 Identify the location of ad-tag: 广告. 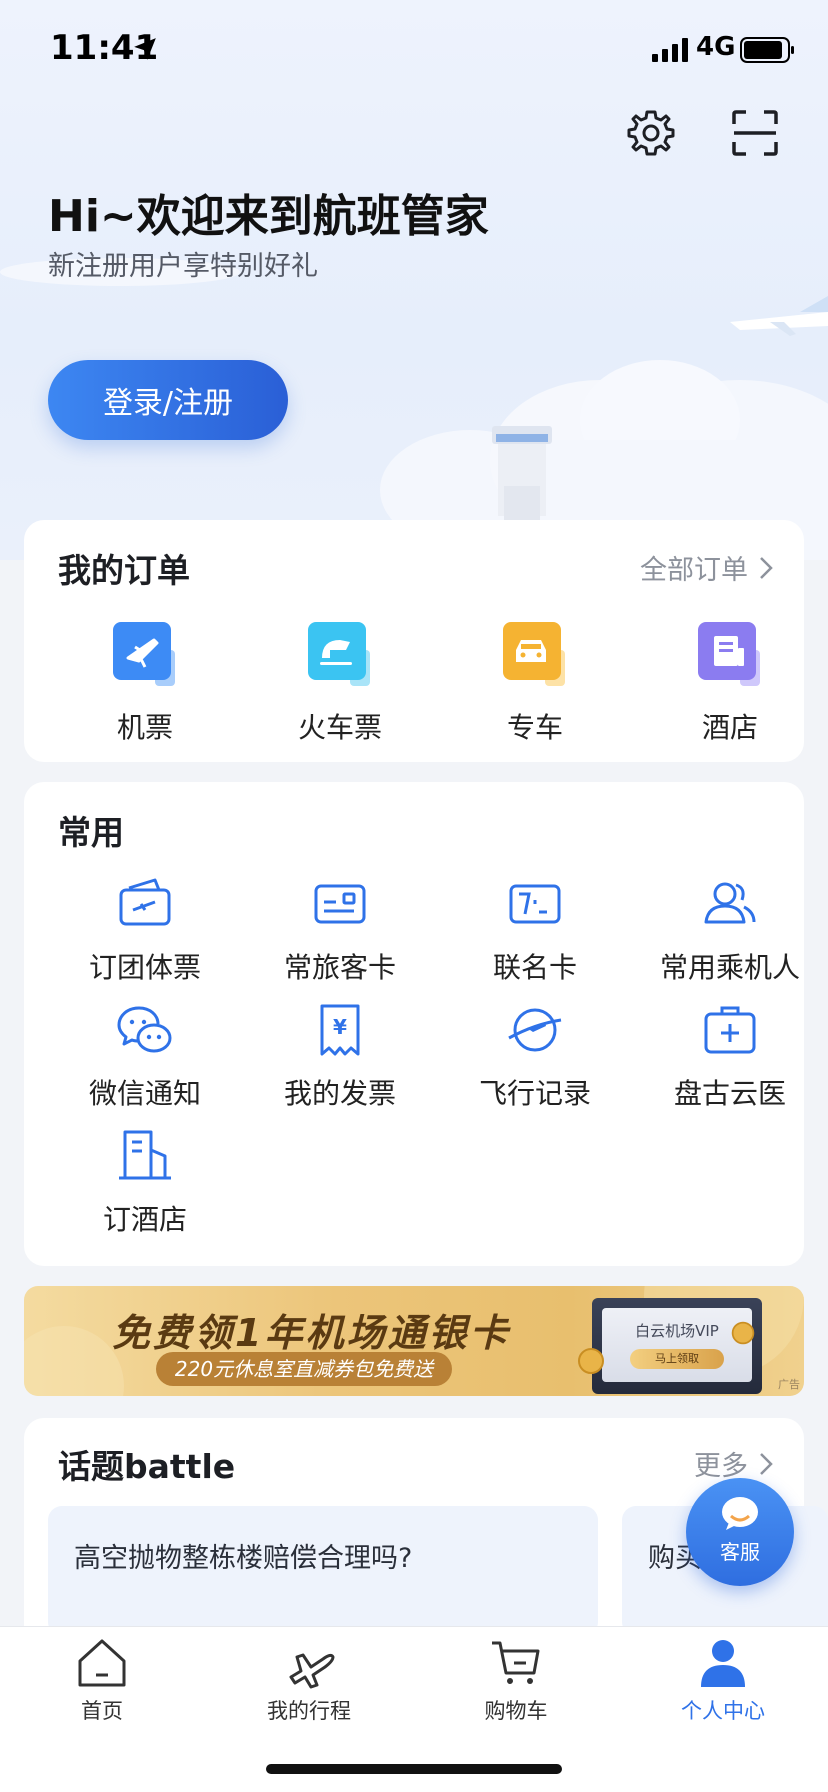
(789, 1384).